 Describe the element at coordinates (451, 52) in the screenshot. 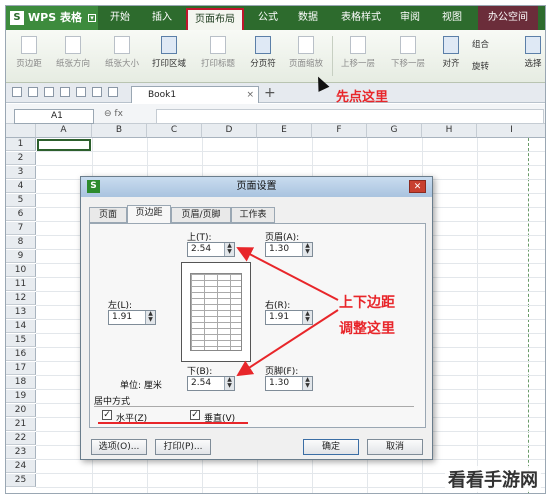

I see `align-button: 对齐` at that location.